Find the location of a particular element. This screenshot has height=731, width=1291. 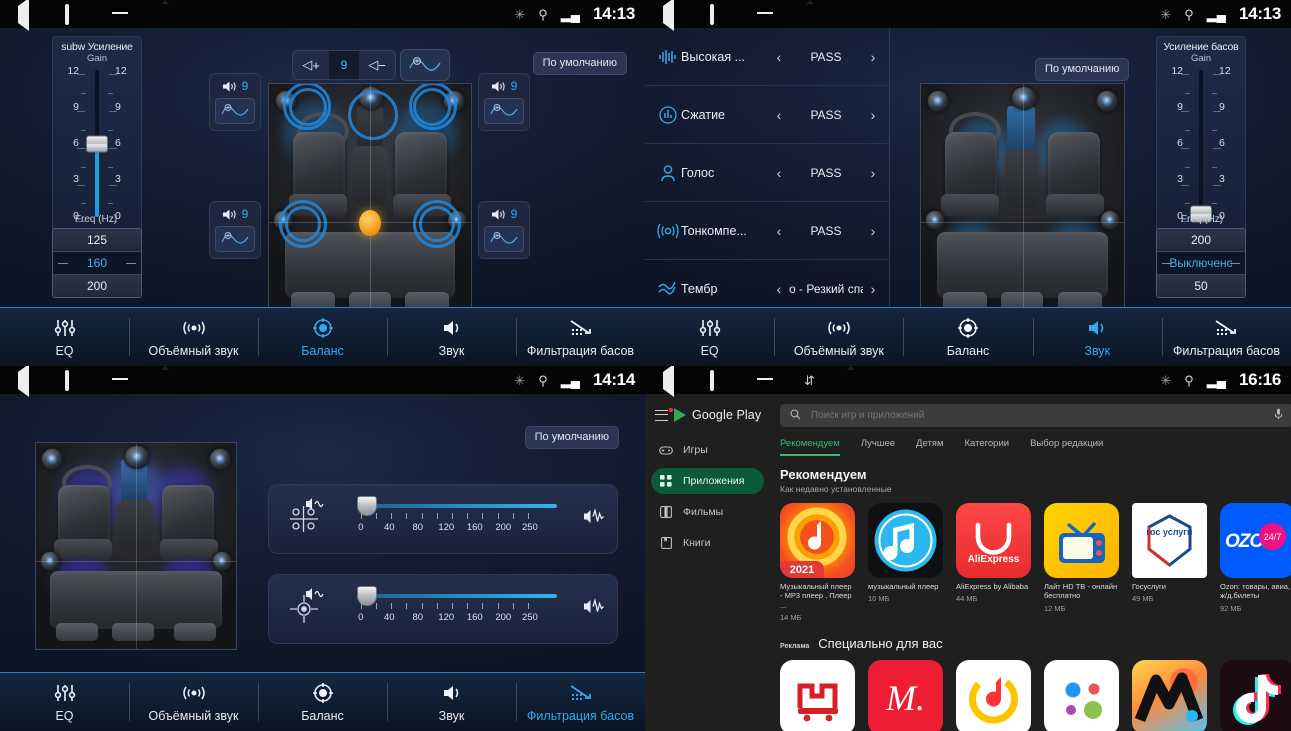

speaker-front-right: 9 is located at coordinates (504, 102).